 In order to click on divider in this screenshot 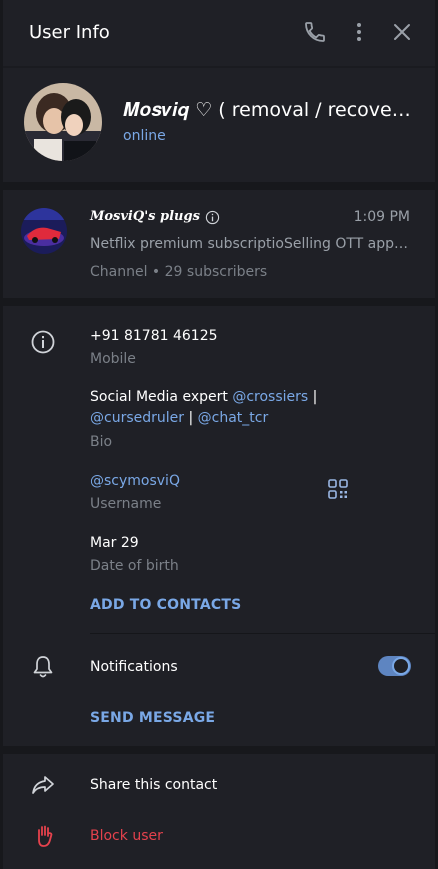, I will do `click(262, 633)`.